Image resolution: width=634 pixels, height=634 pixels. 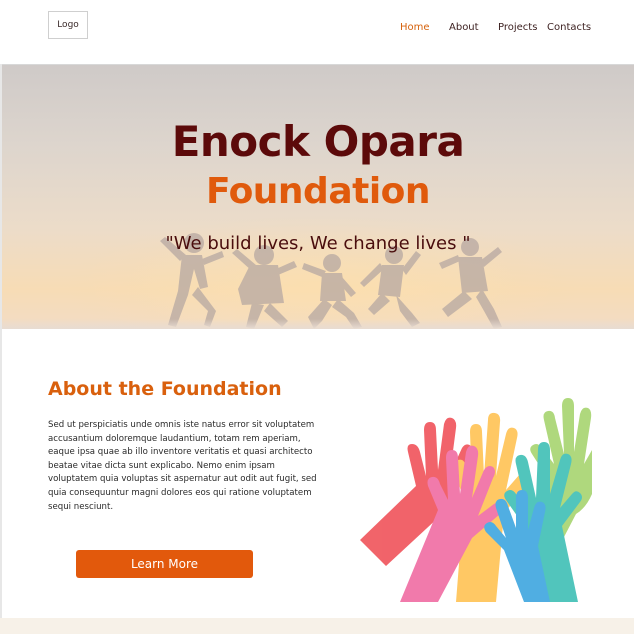 I want to click on nav-home: Home, so click(x=415, y=27).